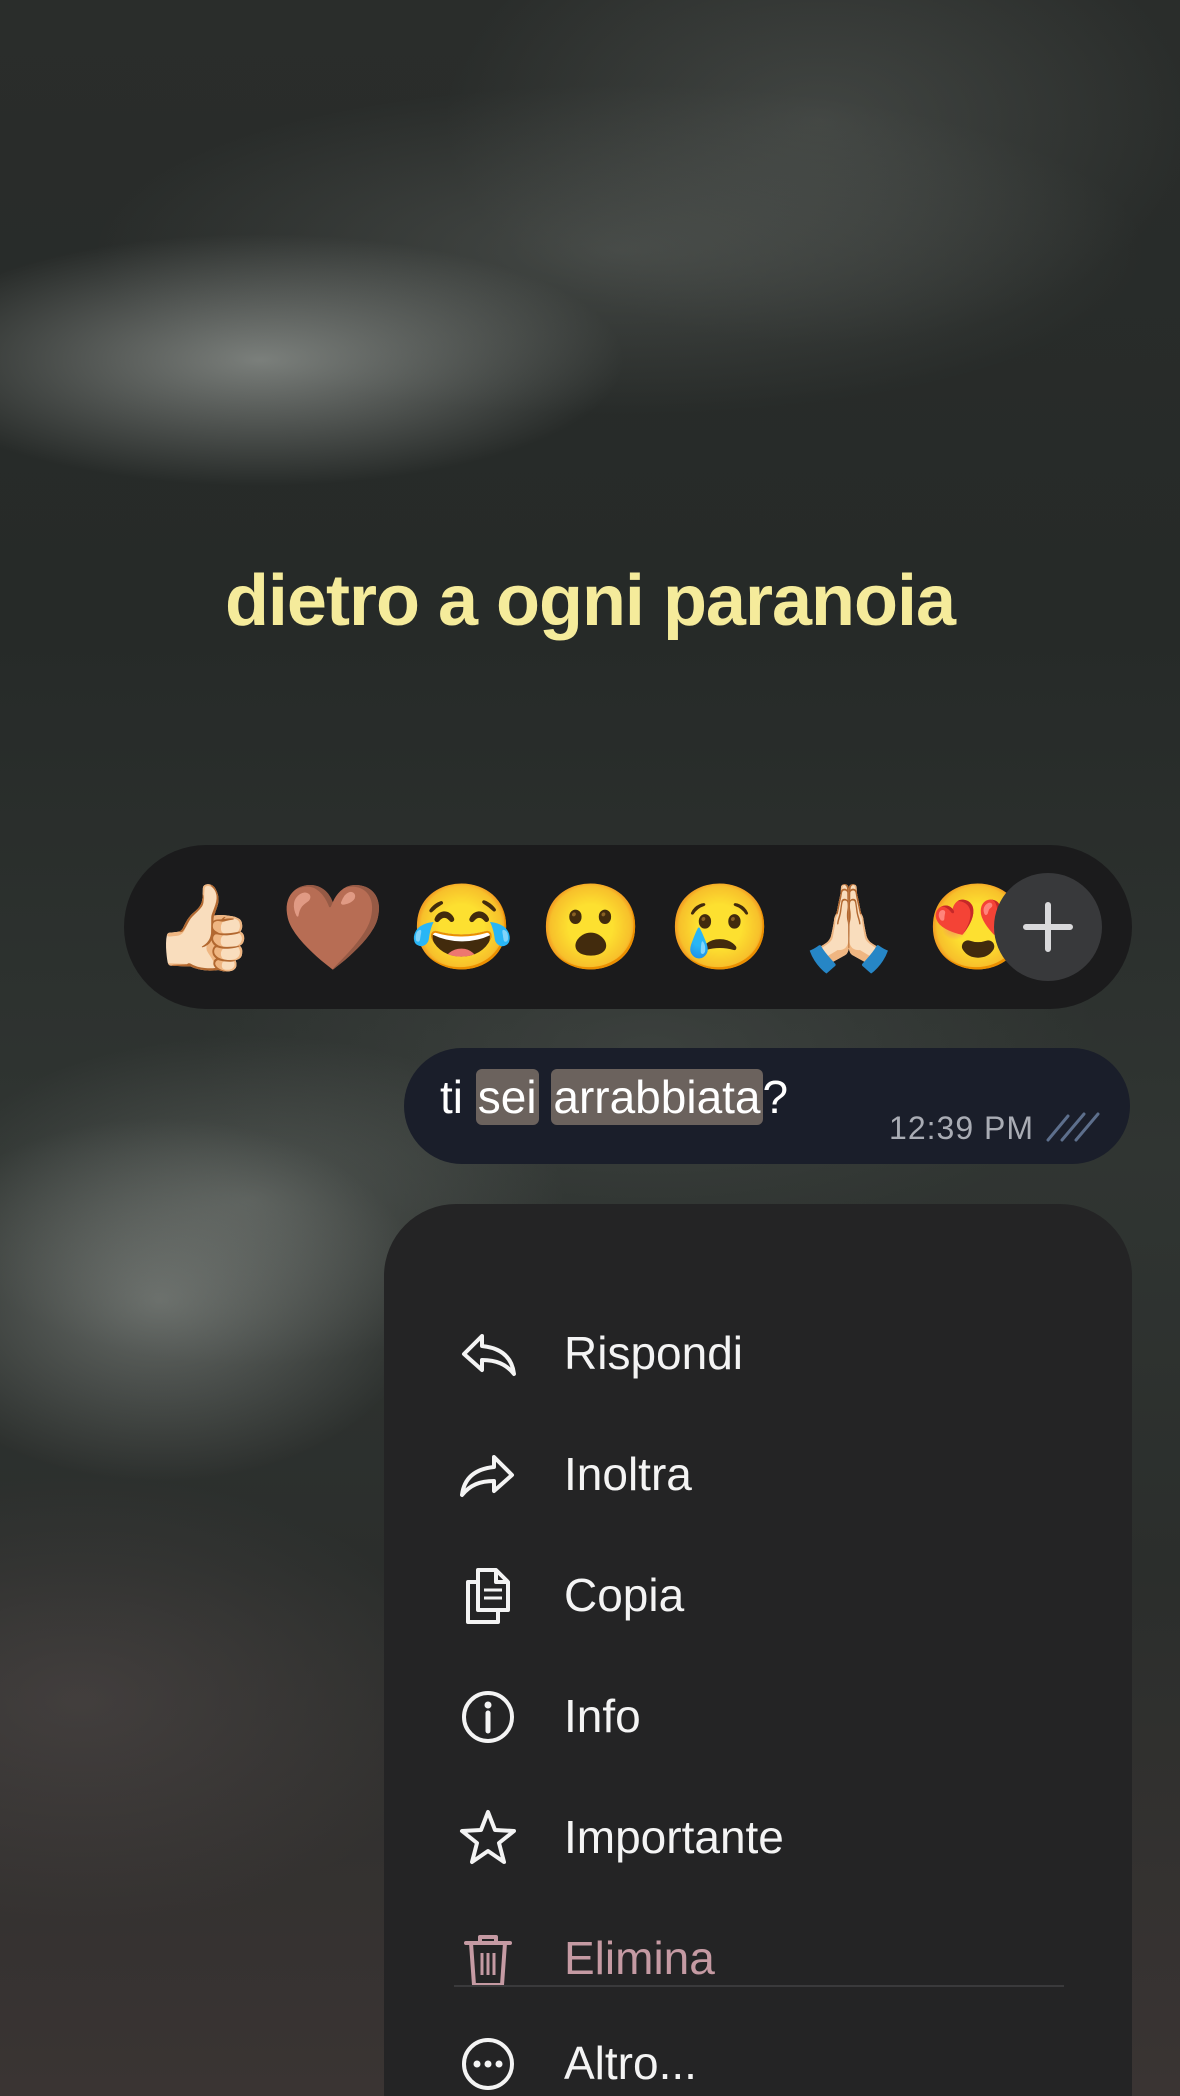 The image size is (1180, 2096). I want to click on menu-item-label: Inoltra, so click(628, 1474).